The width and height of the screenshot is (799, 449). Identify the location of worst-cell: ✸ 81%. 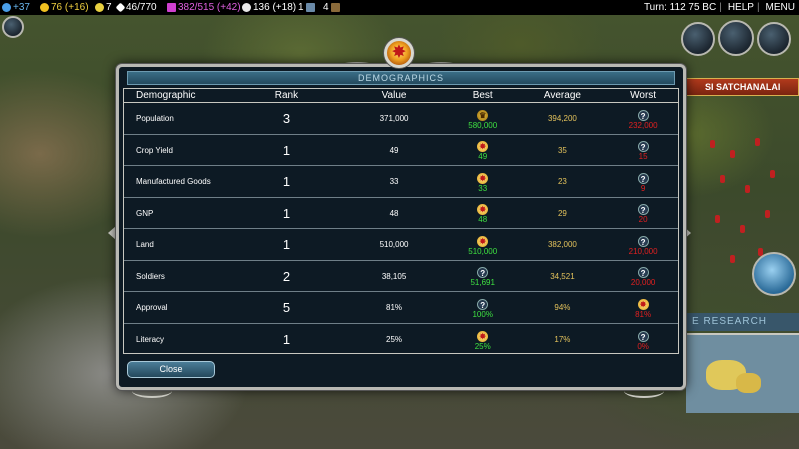
(643, 307).